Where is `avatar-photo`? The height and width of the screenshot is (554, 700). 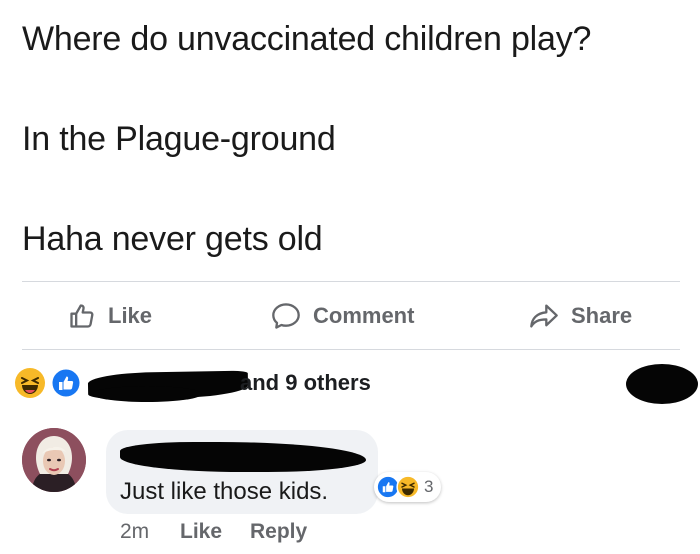
avatar-photo is located at coordinates (54, 460).